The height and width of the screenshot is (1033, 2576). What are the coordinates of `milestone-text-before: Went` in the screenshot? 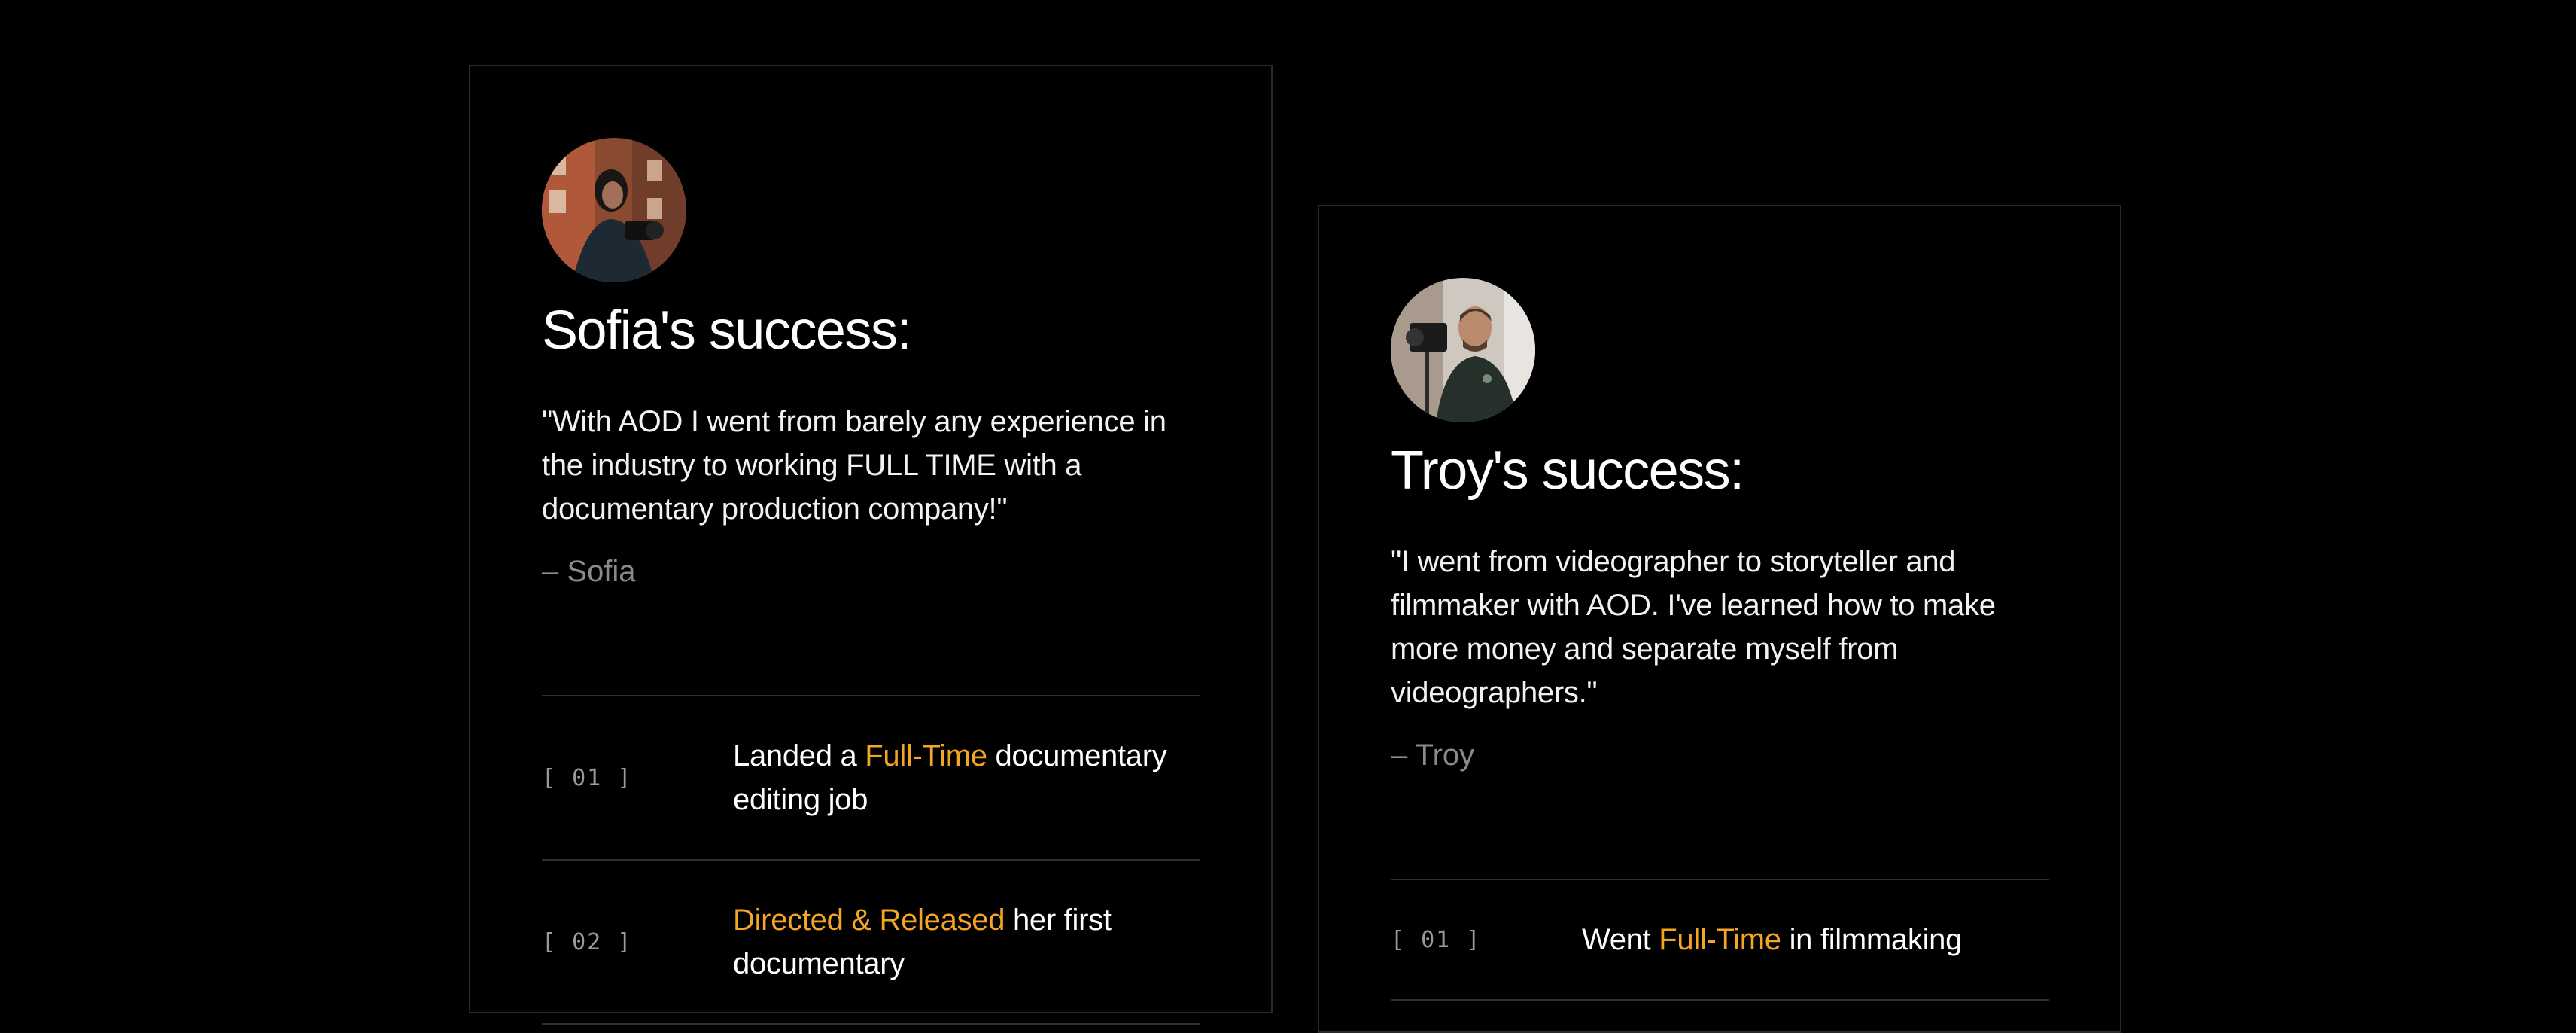 It's located at (1620, 939).